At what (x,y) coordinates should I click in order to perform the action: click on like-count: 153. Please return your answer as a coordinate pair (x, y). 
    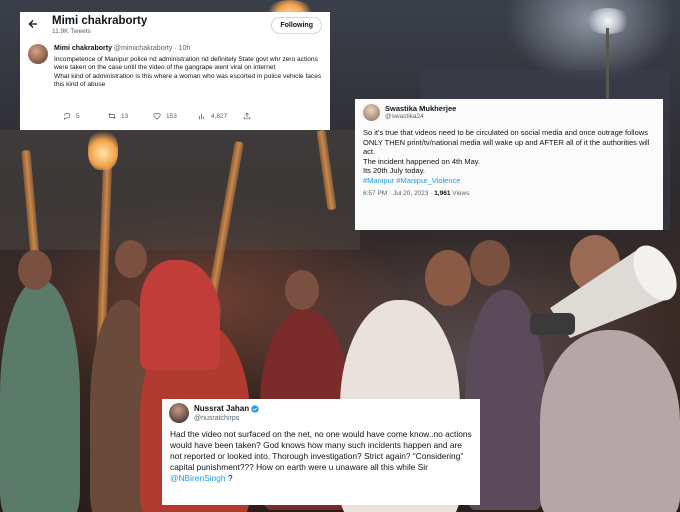
    Looking at the image, I should click on (171, 116).